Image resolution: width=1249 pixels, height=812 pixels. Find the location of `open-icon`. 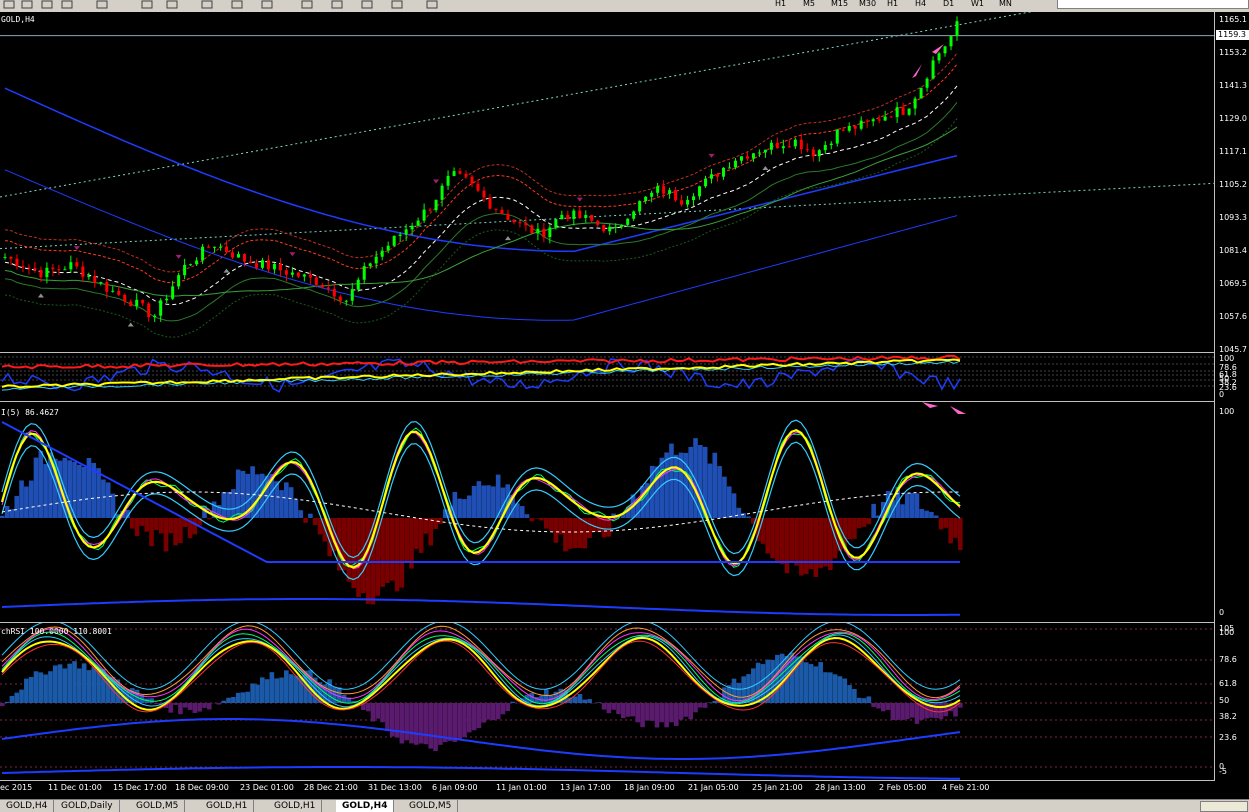

open-icon is located at coordinates (48, 5).